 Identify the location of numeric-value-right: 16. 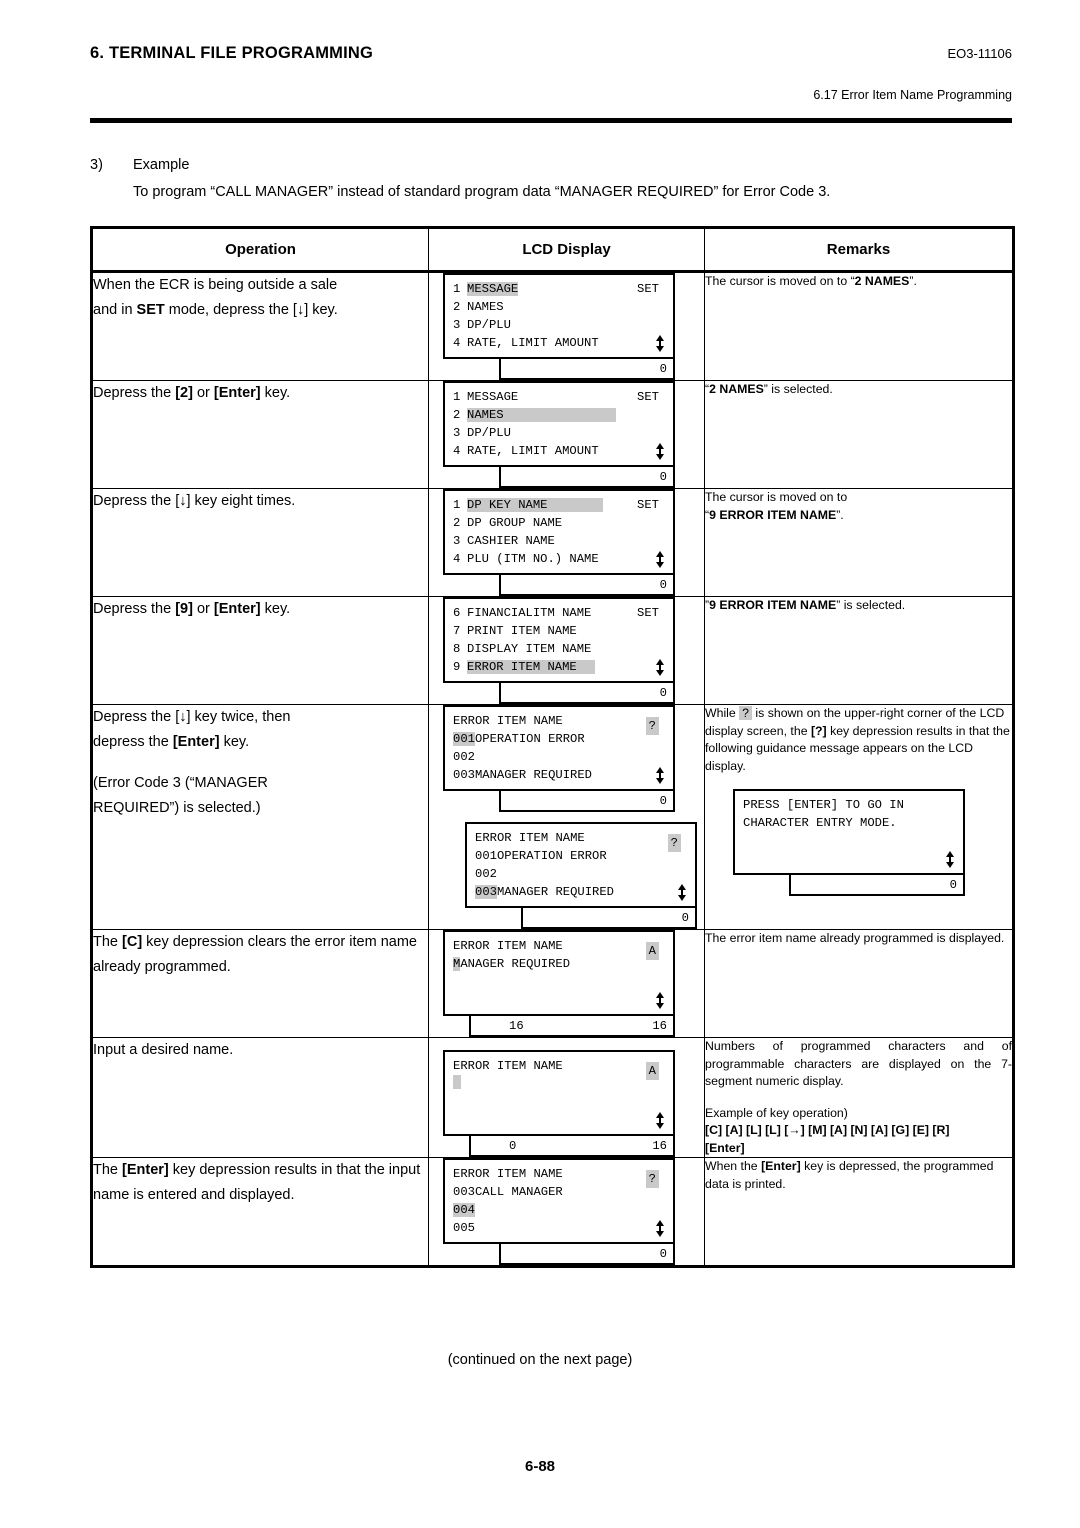
(659, 1146).